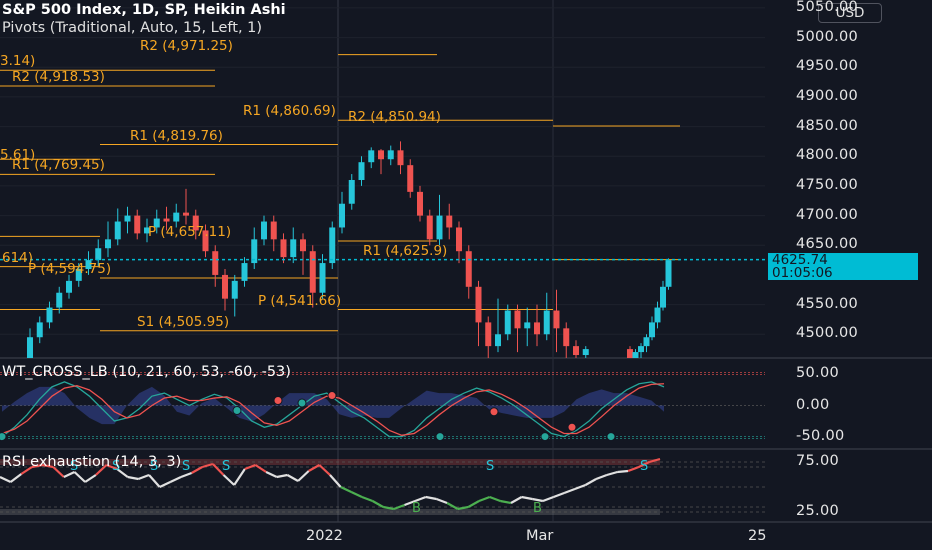 The image size is (932, 550). Describe the element at coordinates (394, 117) in the screenshot. I see `pivot-label: R2 (4,850.94)` at that location.